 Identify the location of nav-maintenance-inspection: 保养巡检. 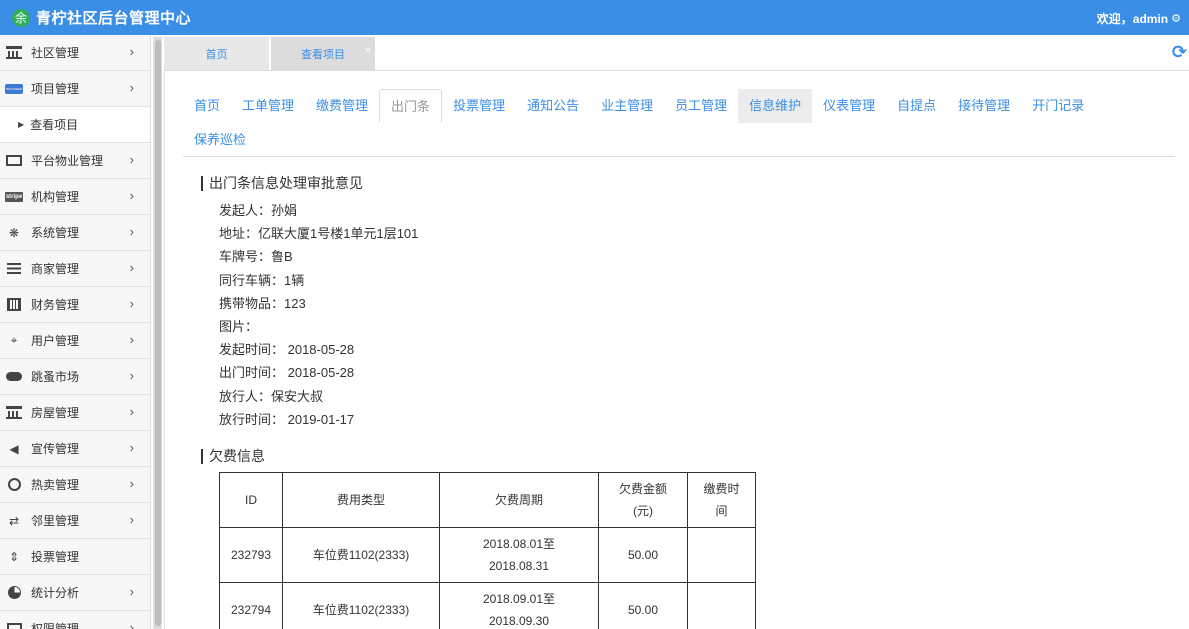
(220, 140).